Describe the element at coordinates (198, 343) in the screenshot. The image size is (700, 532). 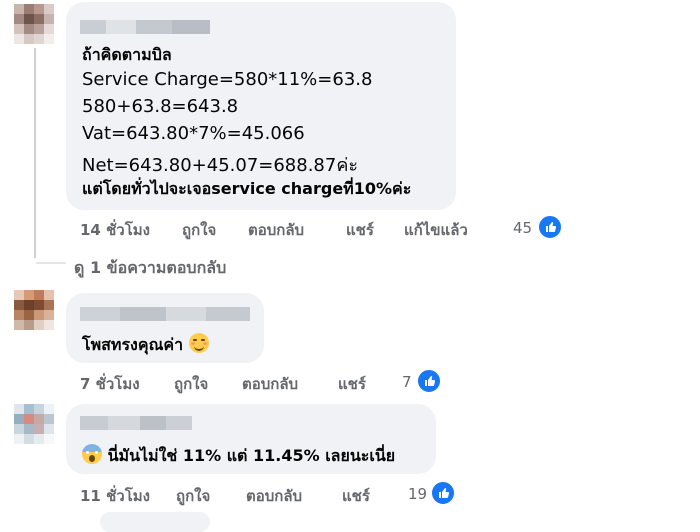
I see `smiling-face-icon` at that location.